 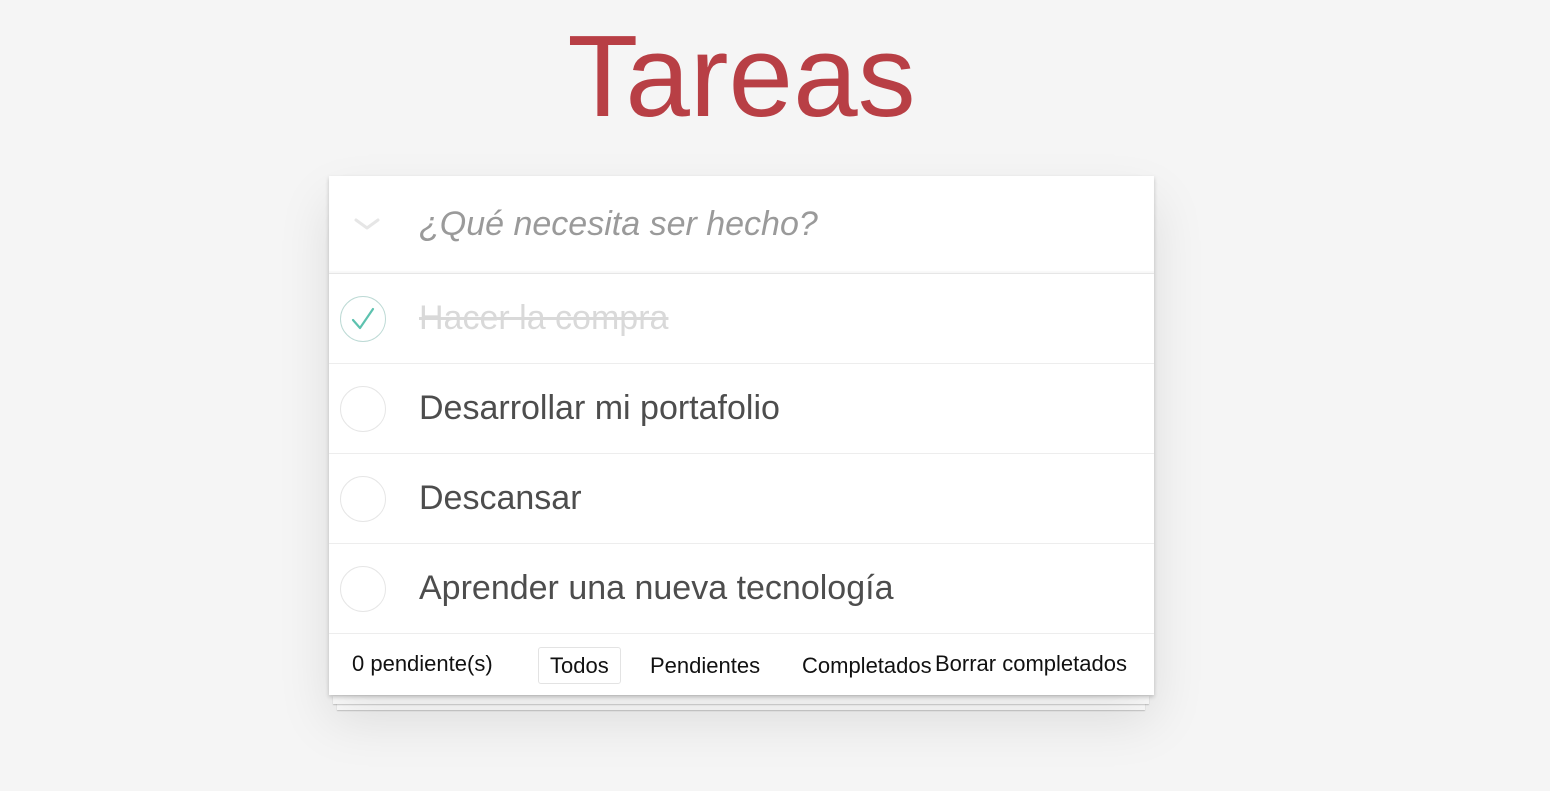 I want to click on toggle-all-button, so click(x=367, y=224).